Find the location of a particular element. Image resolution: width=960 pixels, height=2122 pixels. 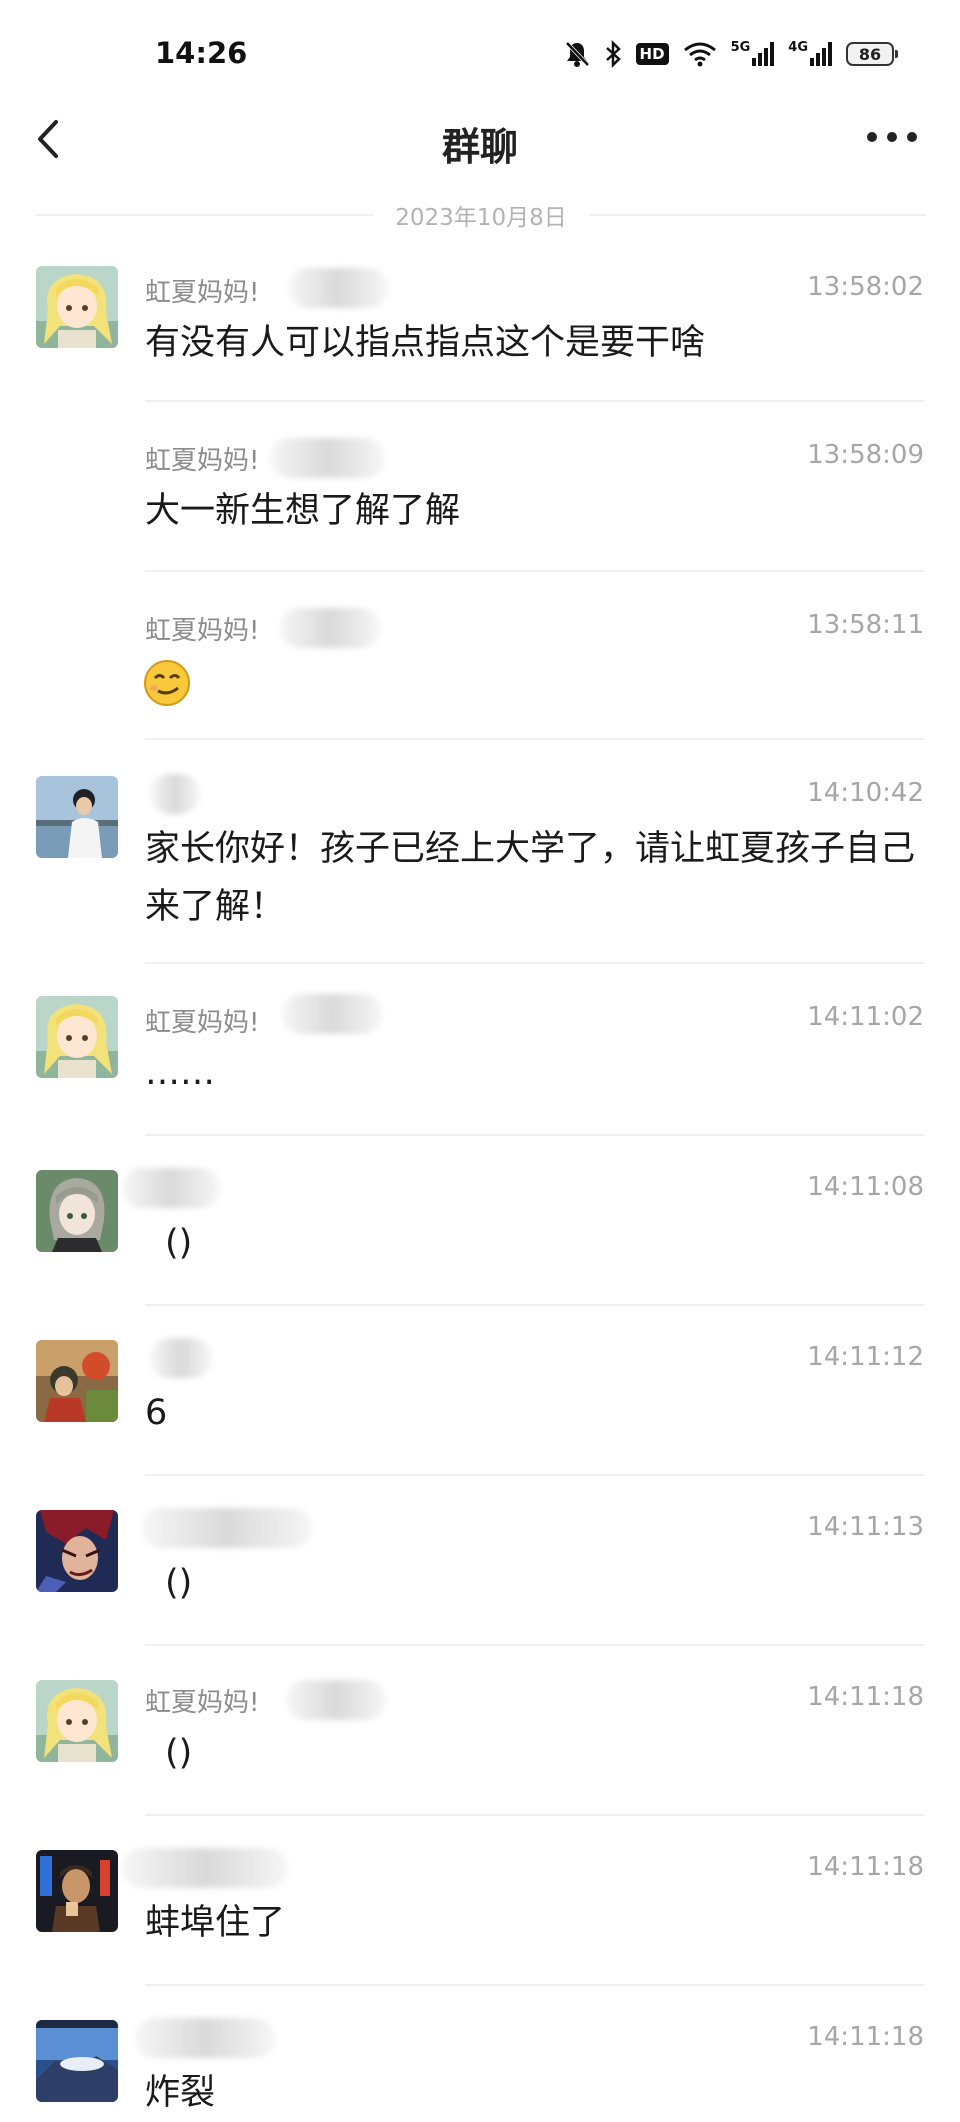

message-time: 14:11:08 is located at coordinates (865, 1187).